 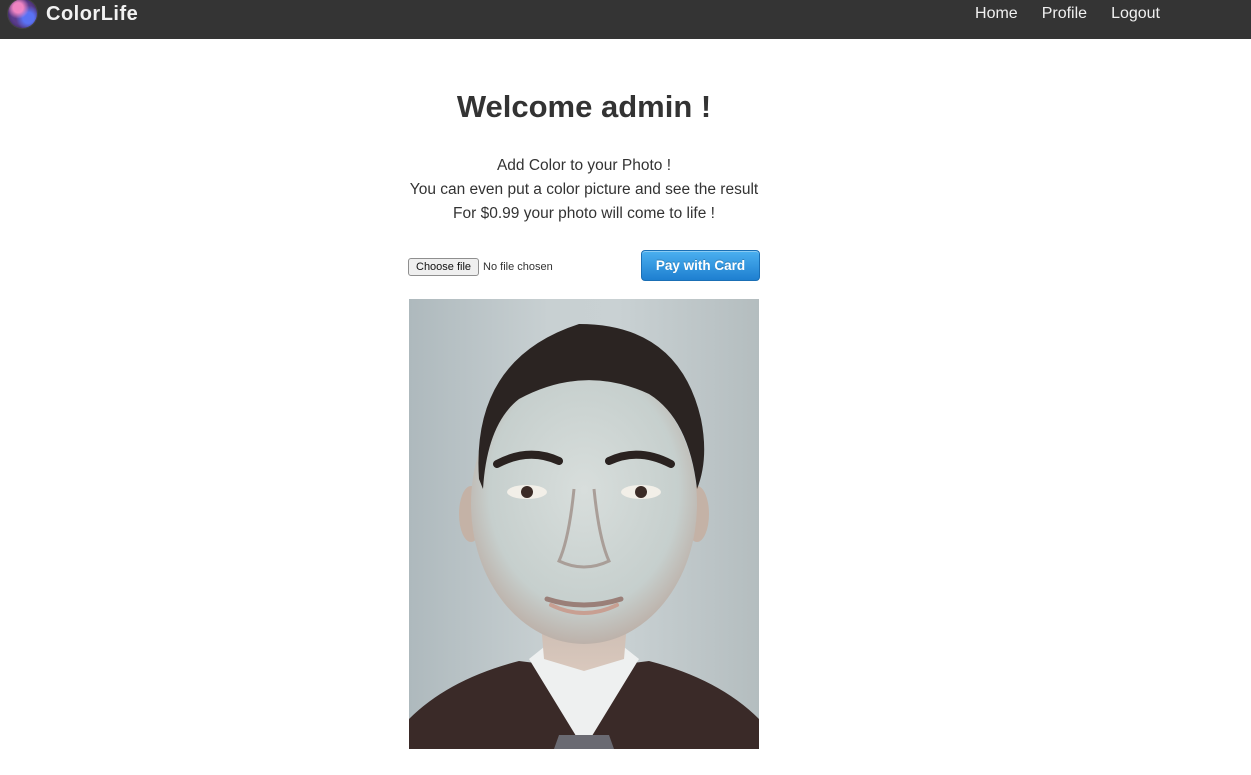 What do you see at coordinates (92, 14) in the screenshot?
I see `brand-name: ColorLife` at bounding box center [92, 14].